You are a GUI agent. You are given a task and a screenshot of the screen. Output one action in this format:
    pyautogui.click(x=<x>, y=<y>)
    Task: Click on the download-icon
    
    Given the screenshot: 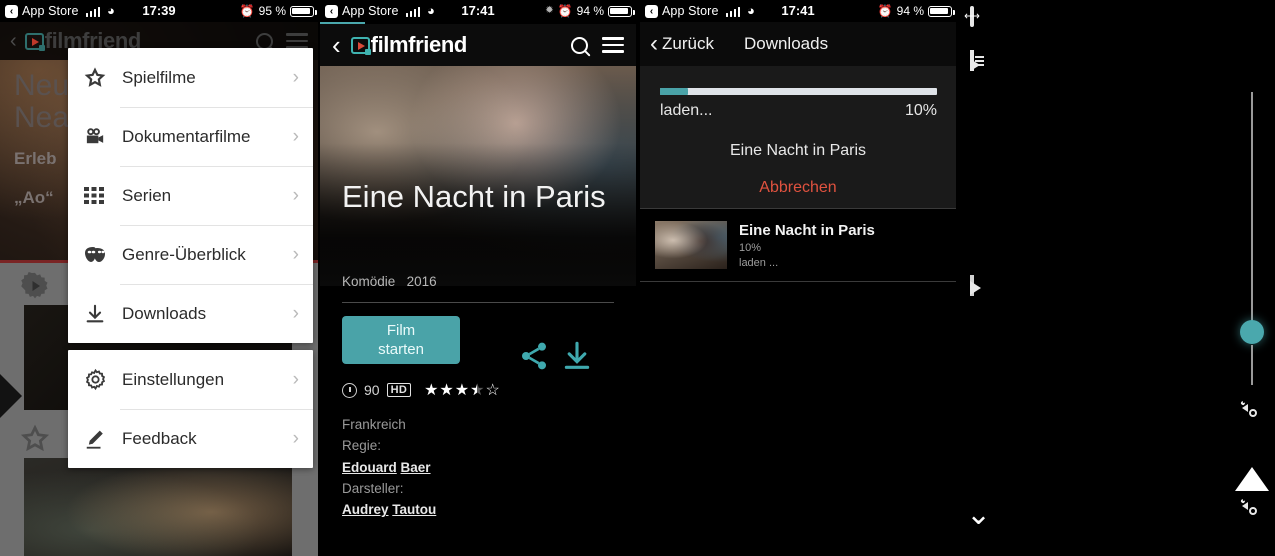 What is the action you would take?
    pyautogui.click(x=577, y=358)
    